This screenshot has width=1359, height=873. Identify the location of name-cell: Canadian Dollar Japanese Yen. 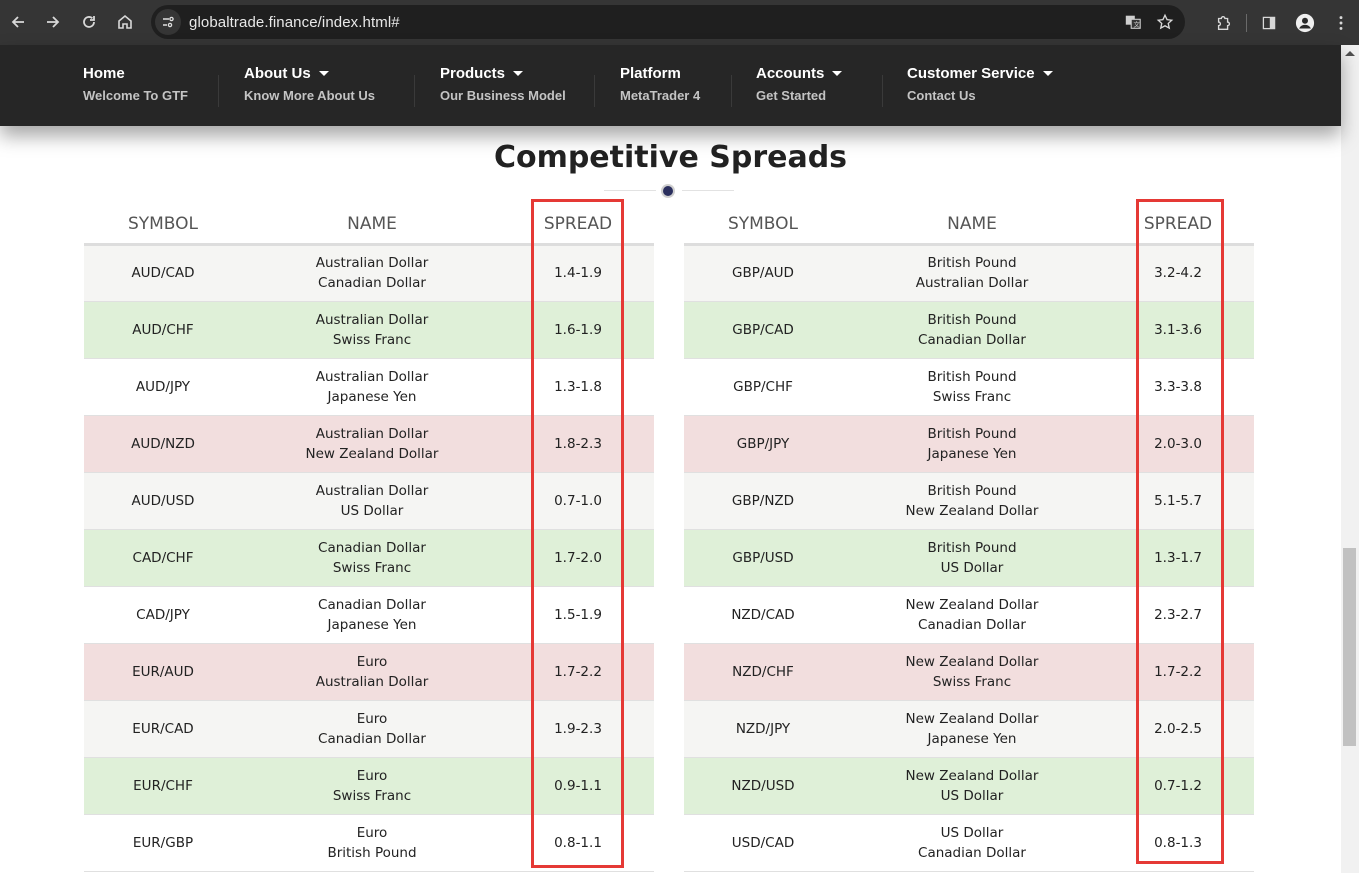
(372, 615).